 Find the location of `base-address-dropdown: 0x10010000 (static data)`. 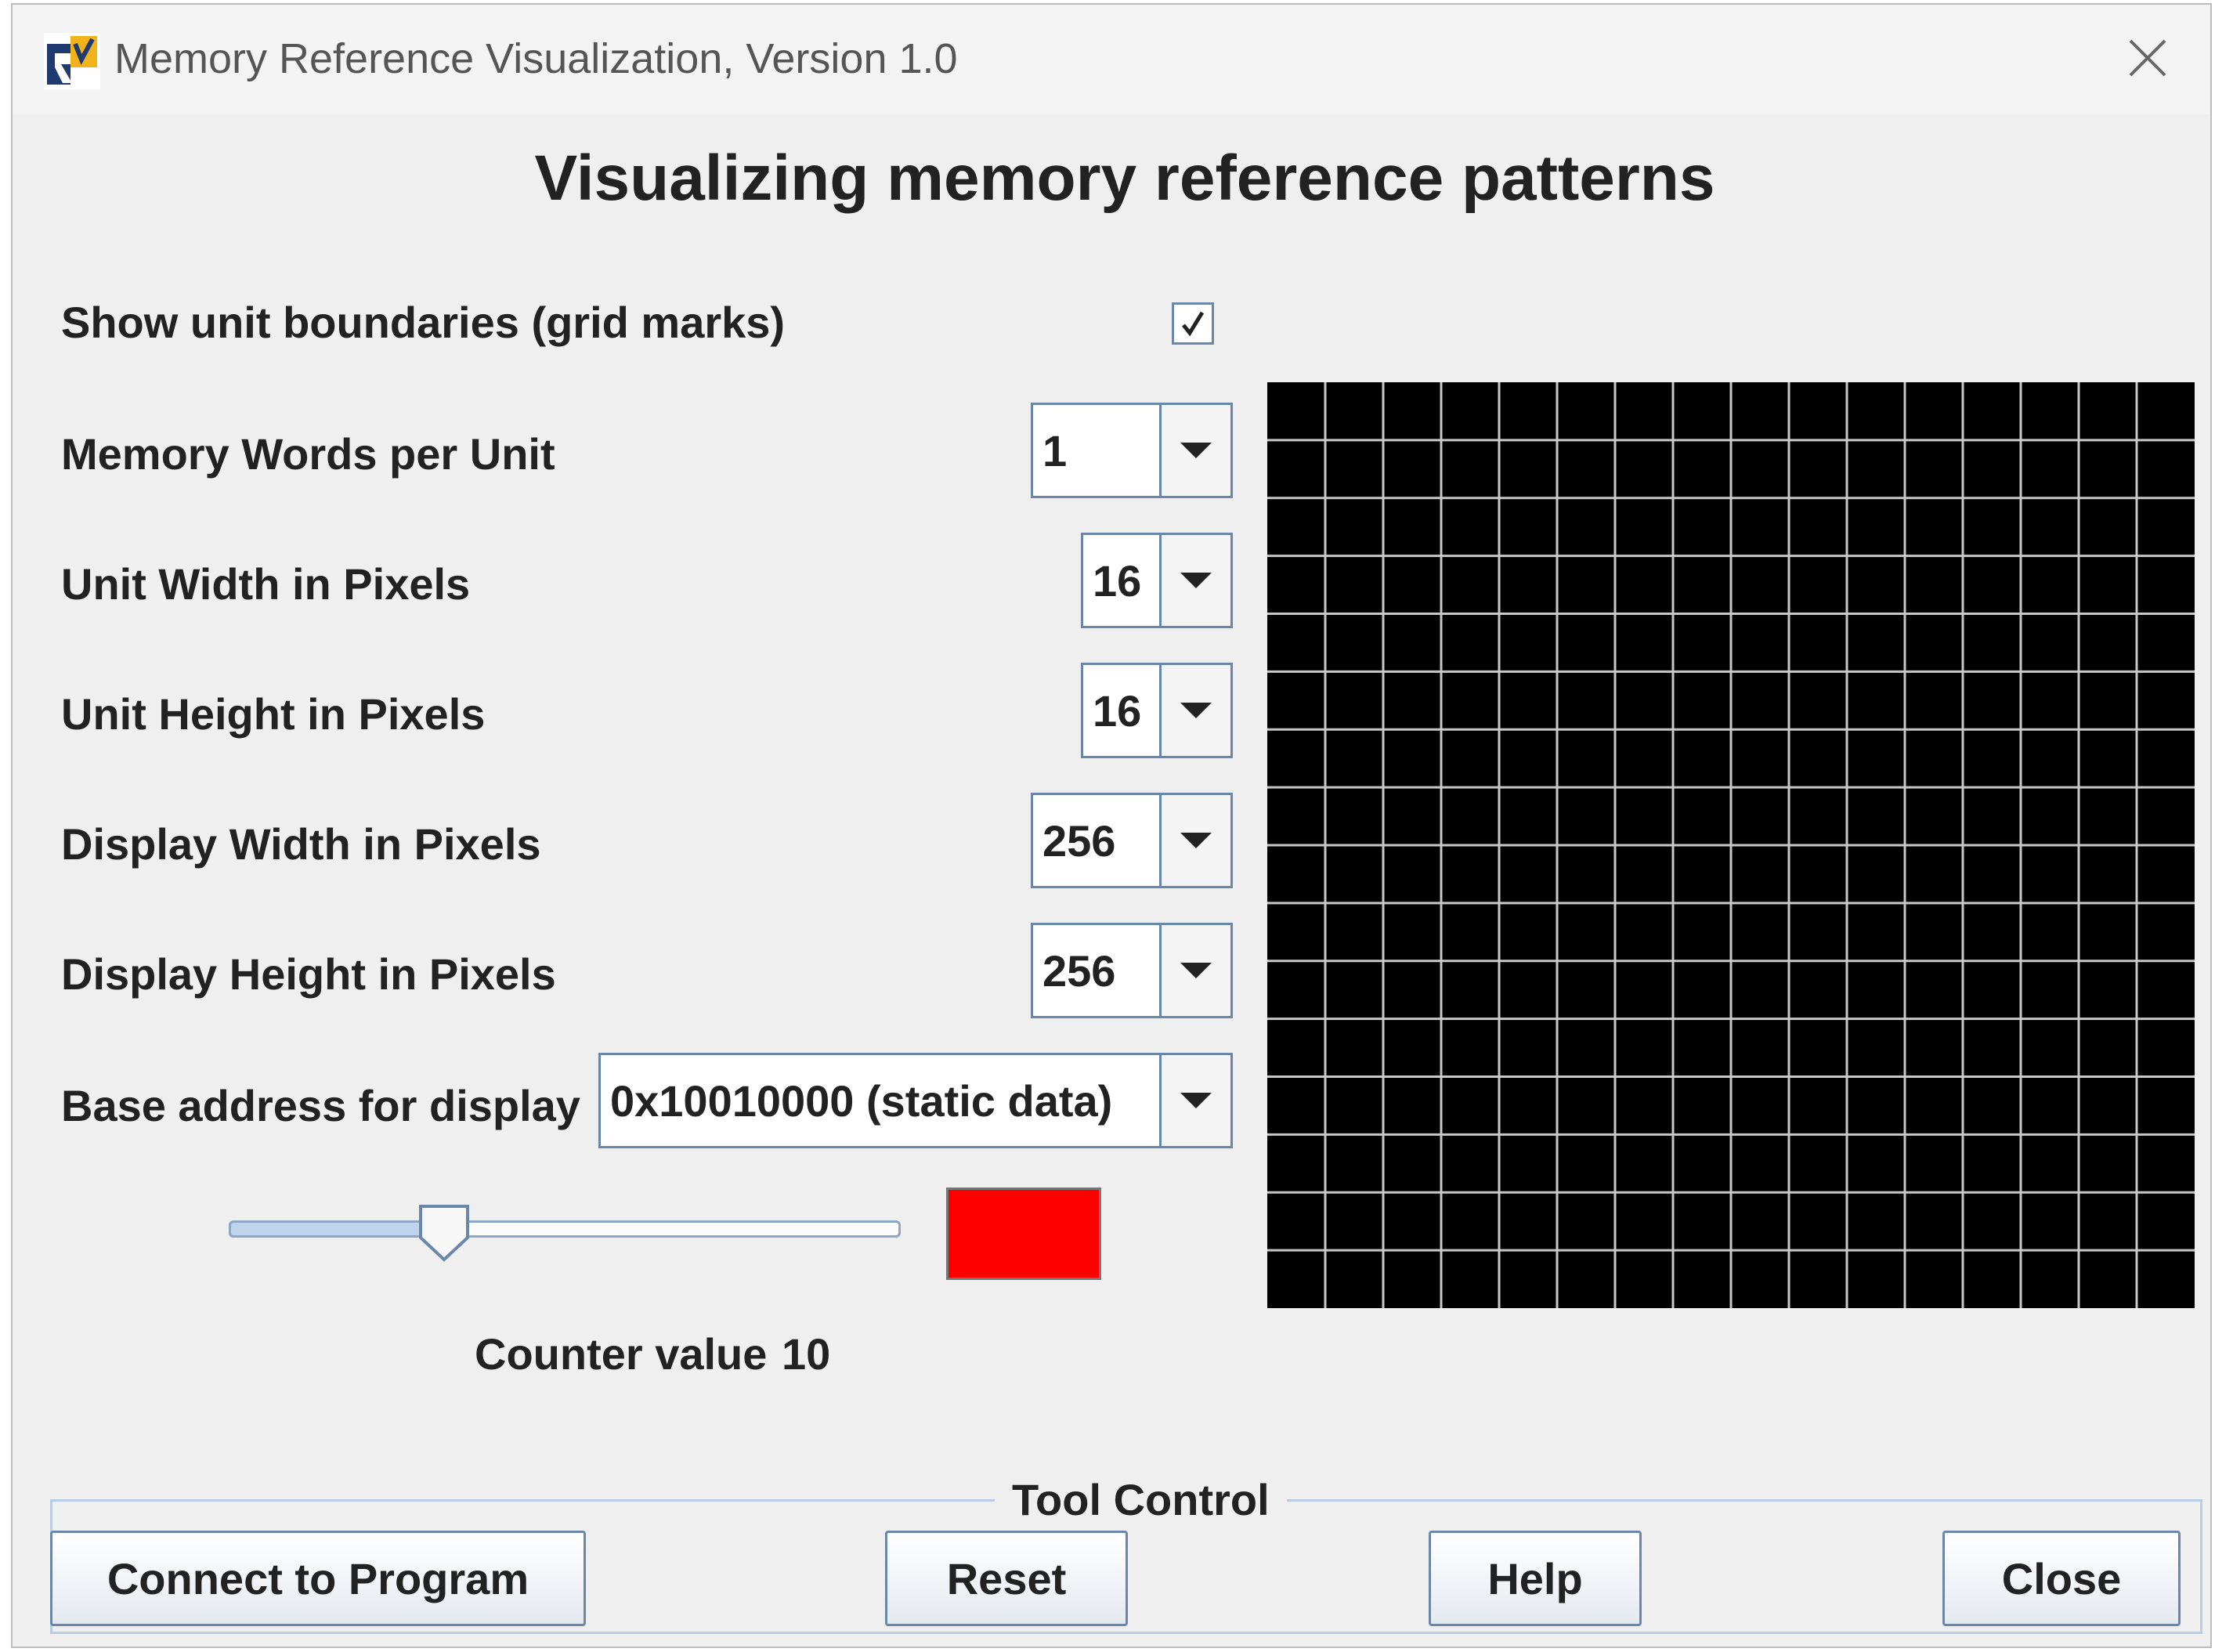

base-address-dropdown: 0x10010000 (static data) is located at coordinates (915, 1100).